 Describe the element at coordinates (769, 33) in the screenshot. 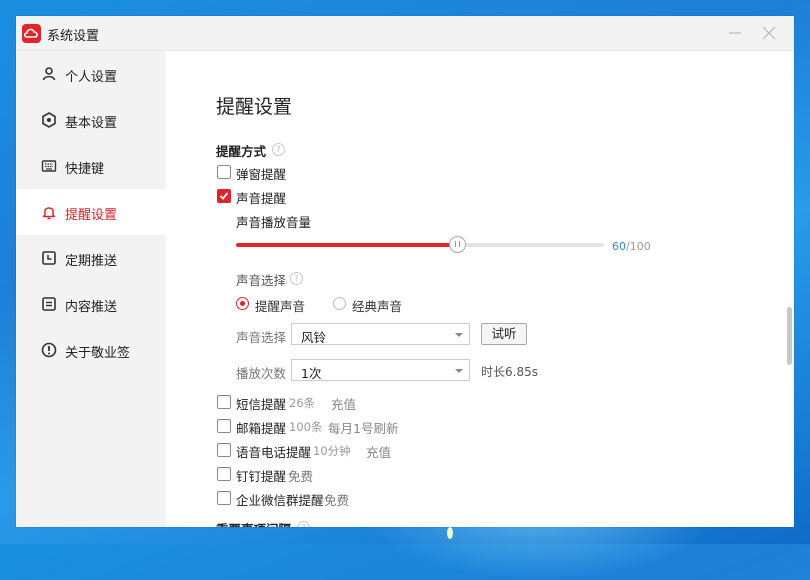

I see `close-button` at that location.